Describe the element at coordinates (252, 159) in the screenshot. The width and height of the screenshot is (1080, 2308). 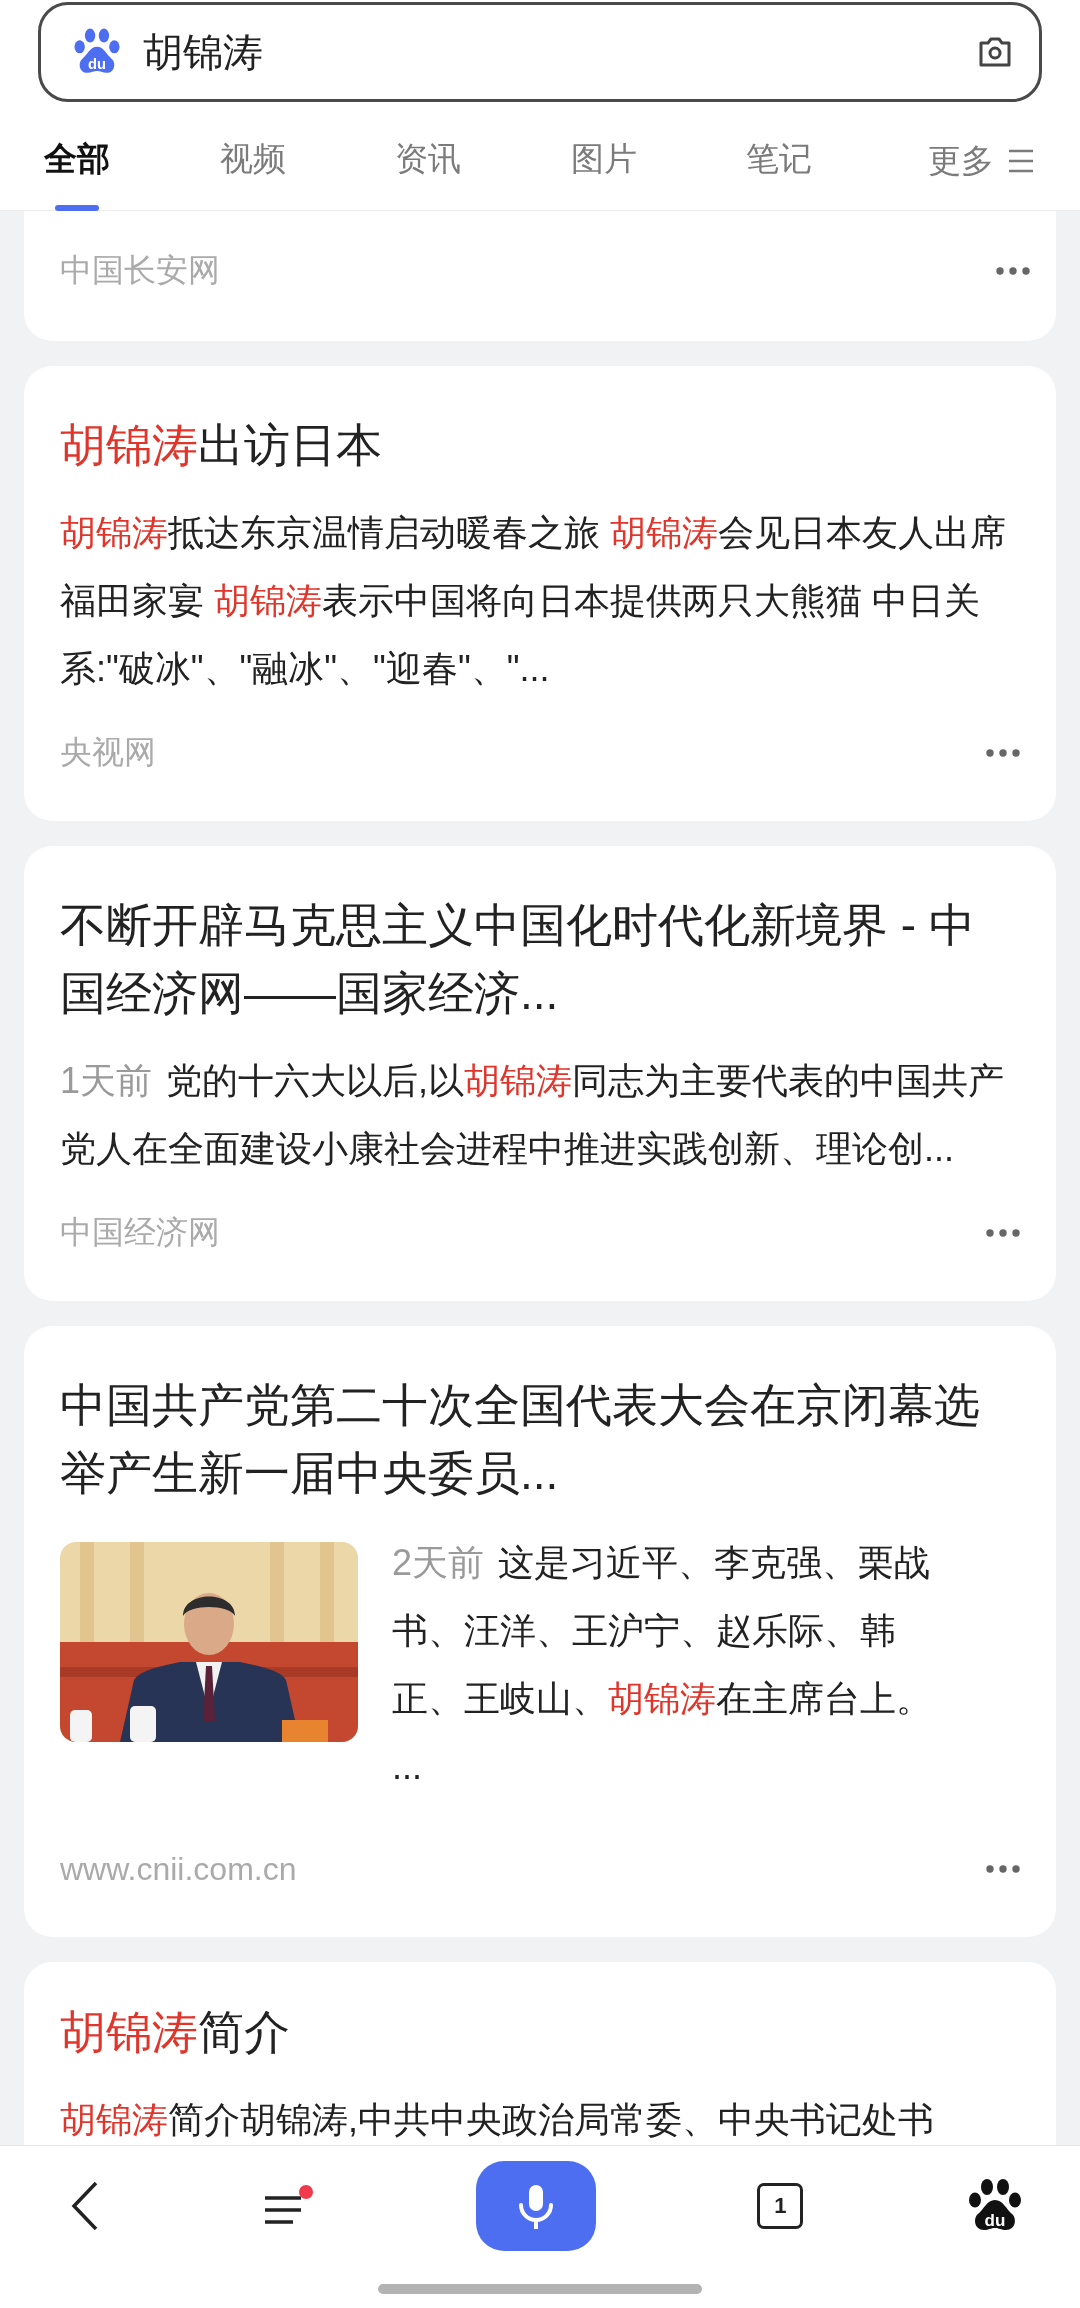
I see `tab: 视频` at that location.